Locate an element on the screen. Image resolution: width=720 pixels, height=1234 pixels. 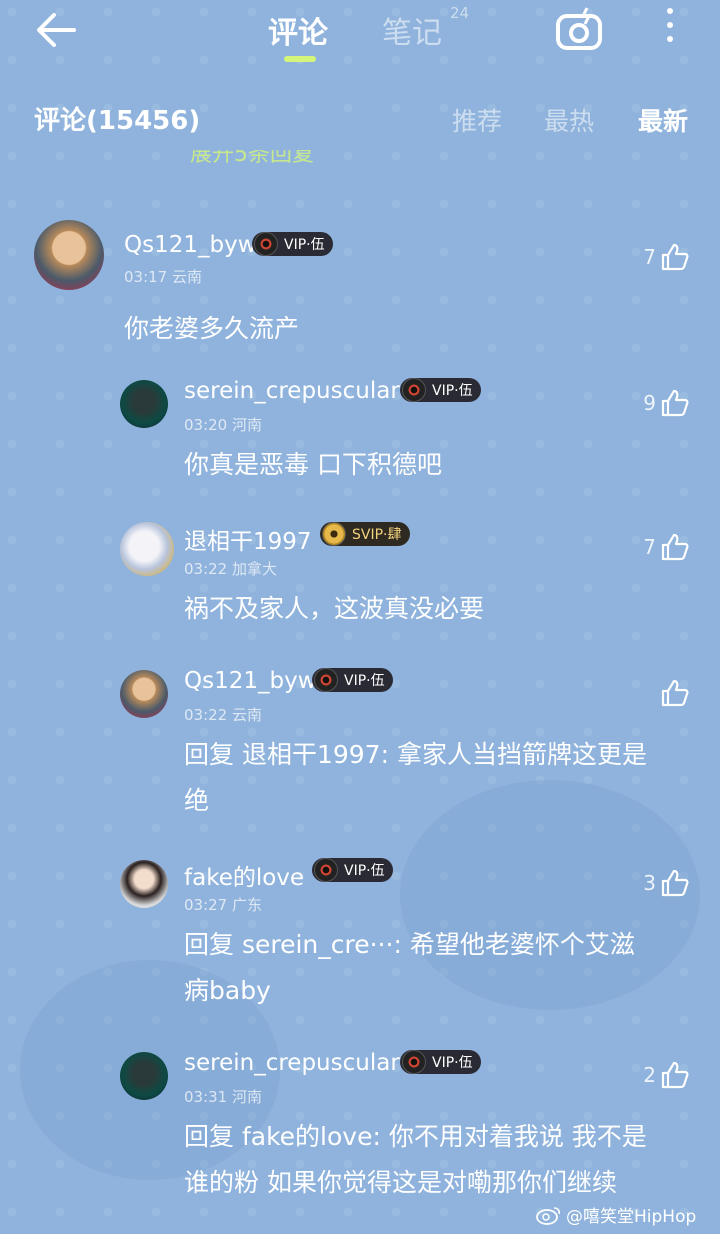
username: fake的love is located at coordinates (244, 875).